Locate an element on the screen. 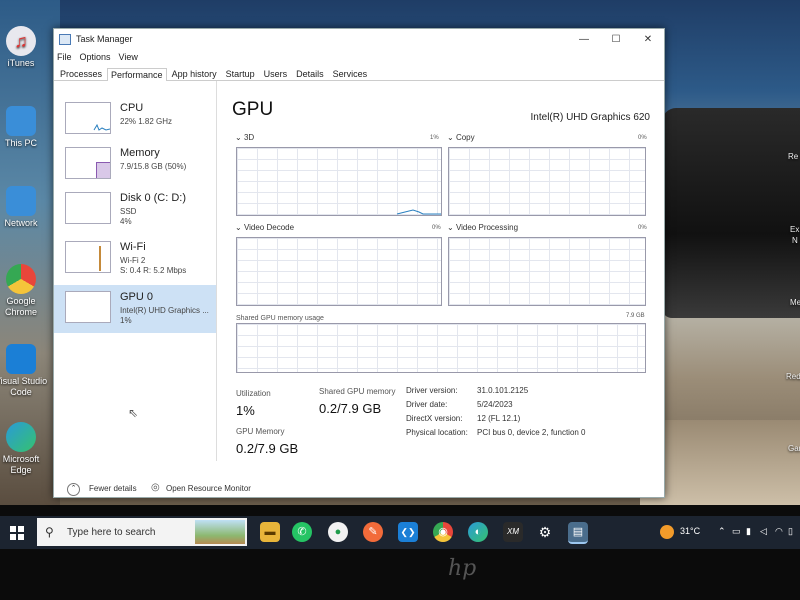 Image resolution: width=800 pixels, height=600 pixels. chevron-up-icon: ⌃ is located at coordinates (73, 489).